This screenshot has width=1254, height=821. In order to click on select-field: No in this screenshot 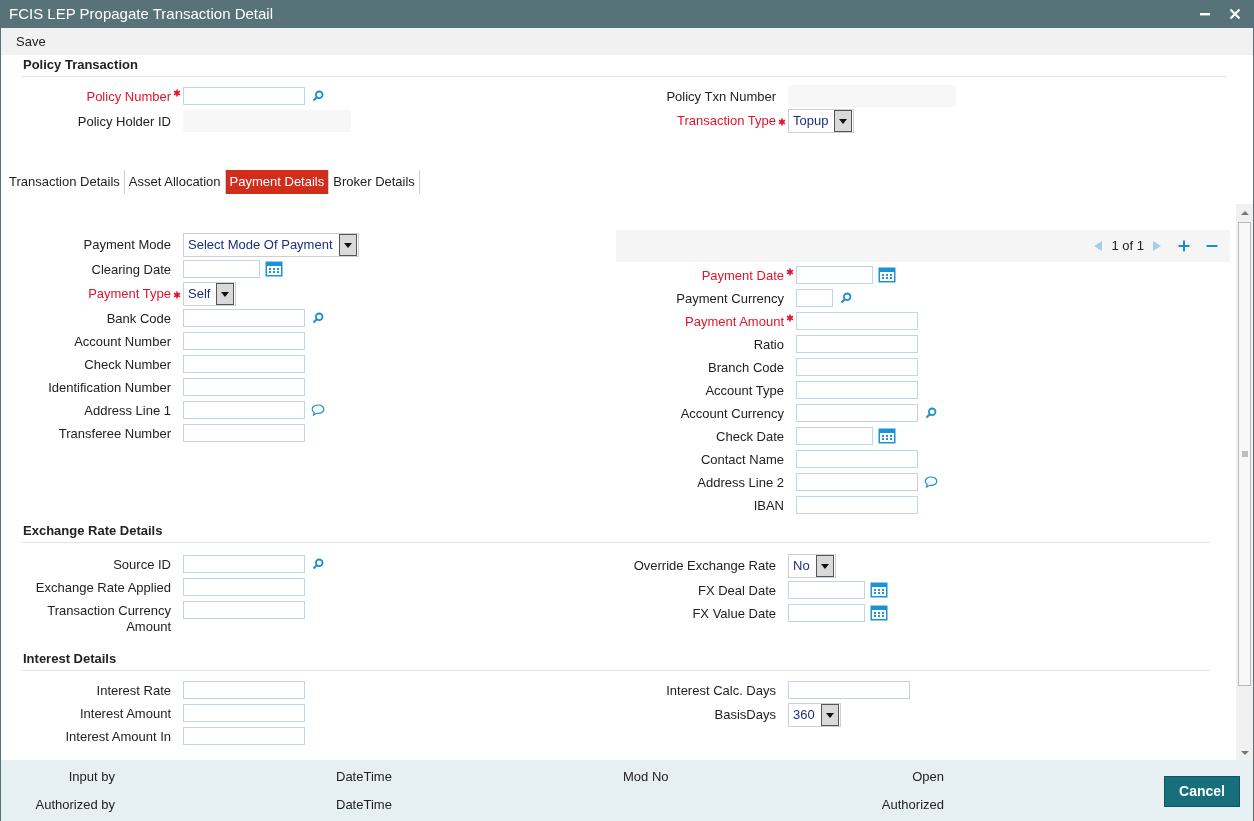, I will do `click(812, 566)`.